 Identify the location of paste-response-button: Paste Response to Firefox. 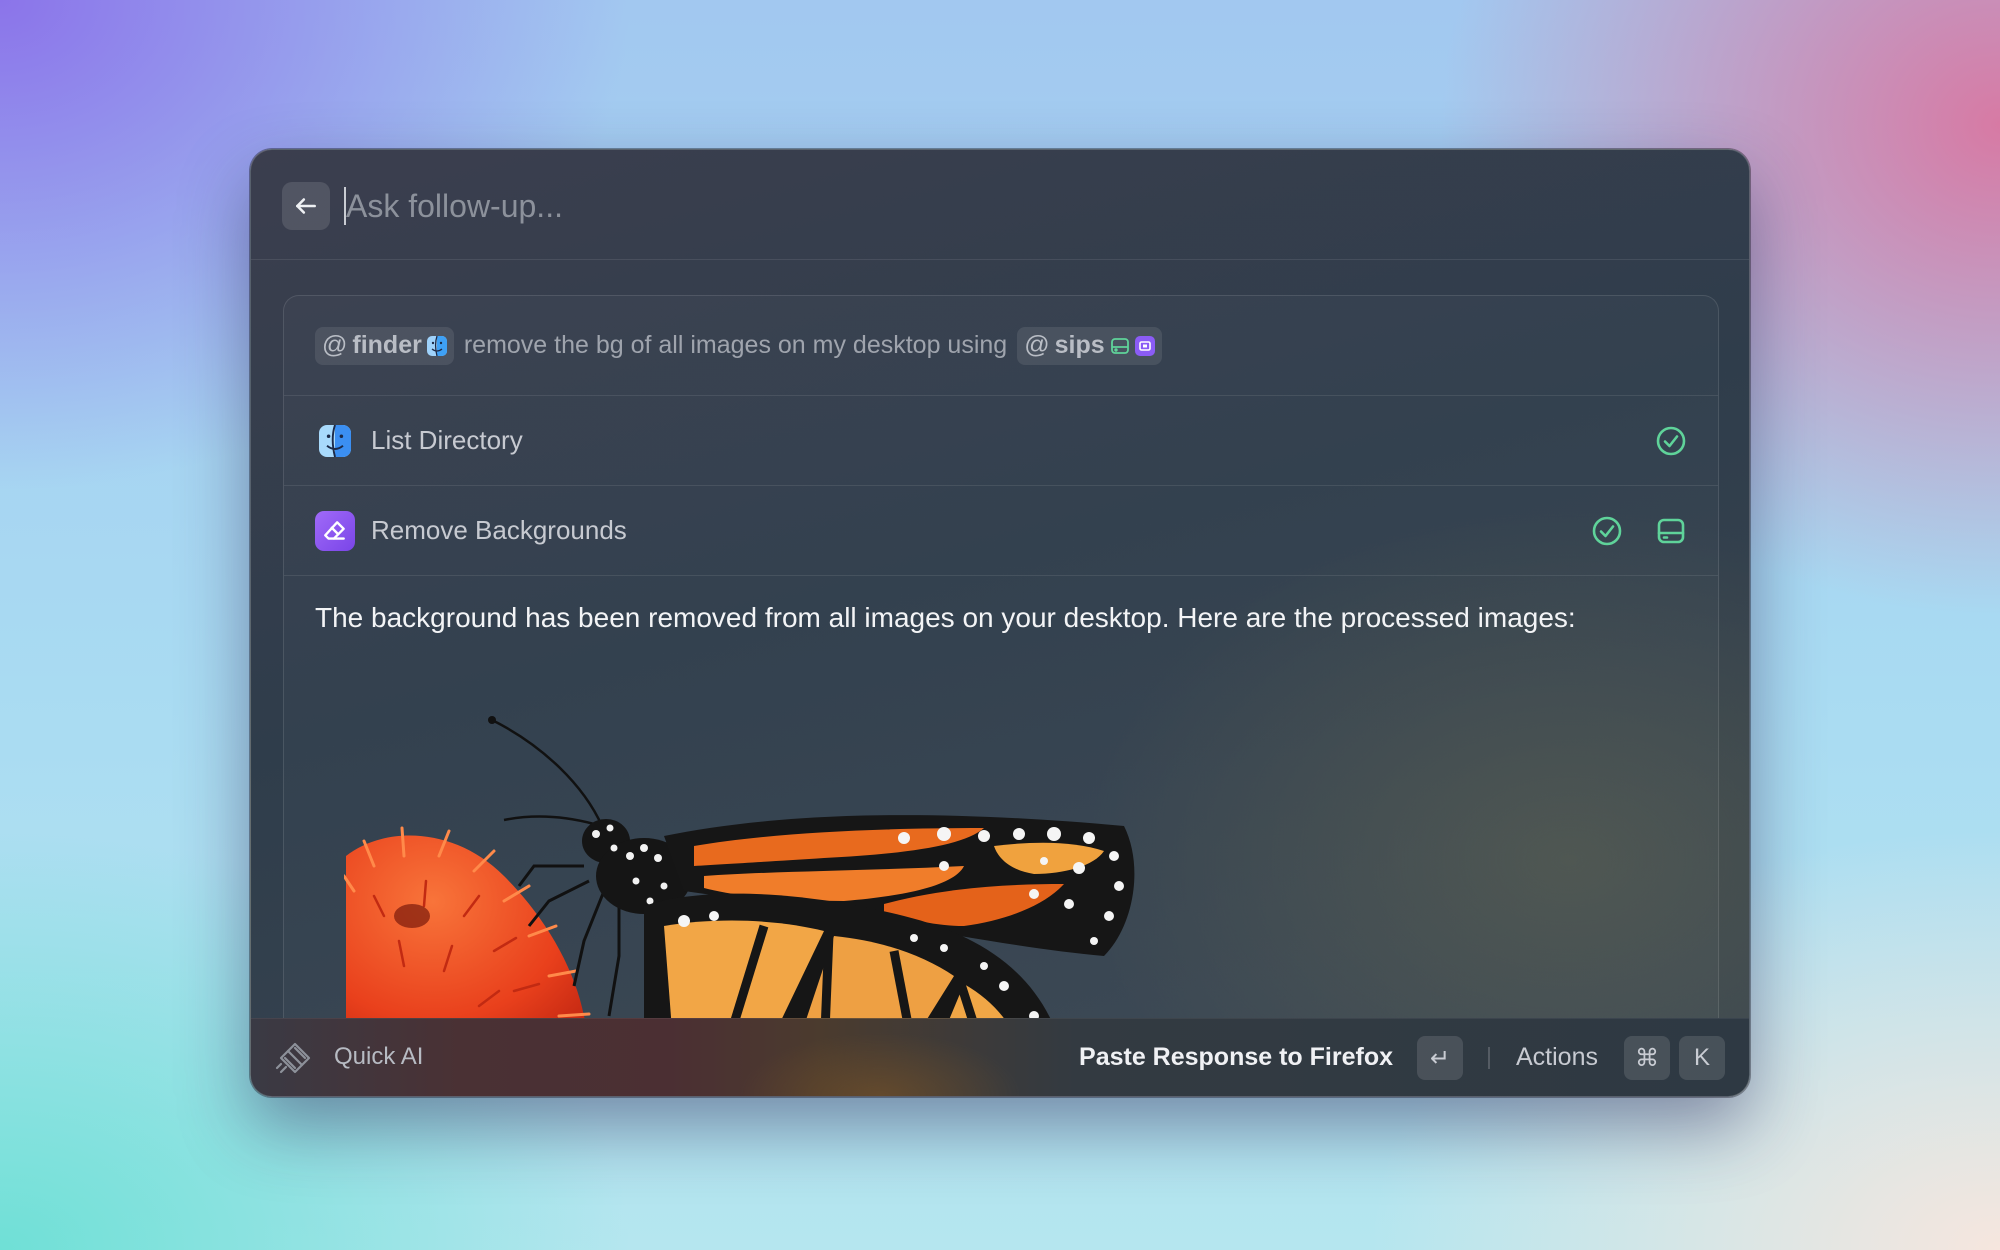
(1236, 1057).